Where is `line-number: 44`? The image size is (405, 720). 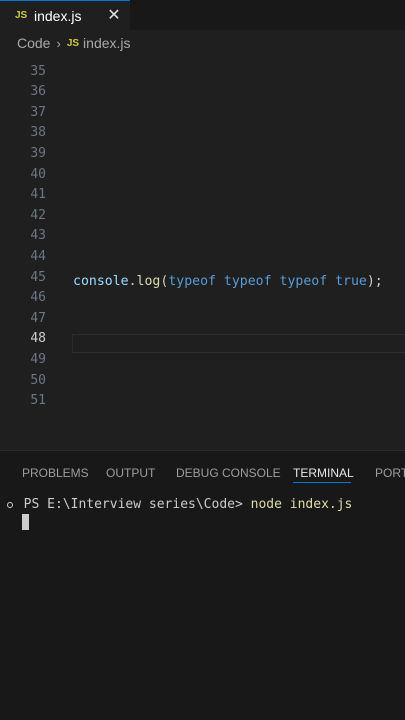 line-number: 44 is located at coordinates (38, 256).